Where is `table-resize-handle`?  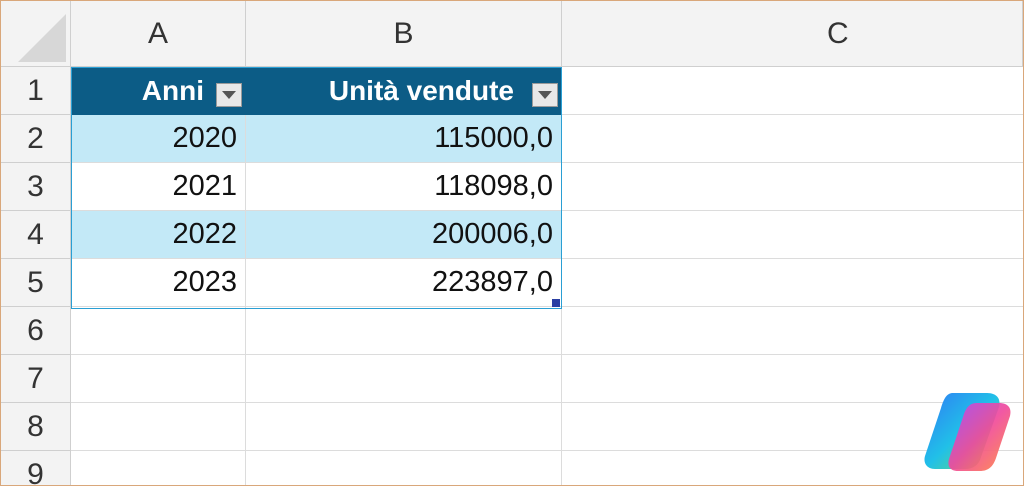 table-resize-handle is located at coordinates (556, 303).